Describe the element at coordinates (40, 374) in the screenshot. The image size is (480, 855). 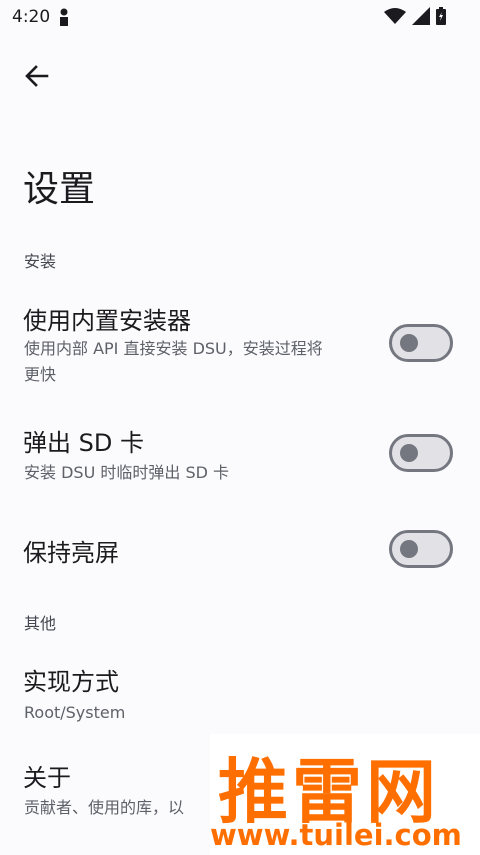
I see `internal-installer-subtitle-line2: 更快` at that location.